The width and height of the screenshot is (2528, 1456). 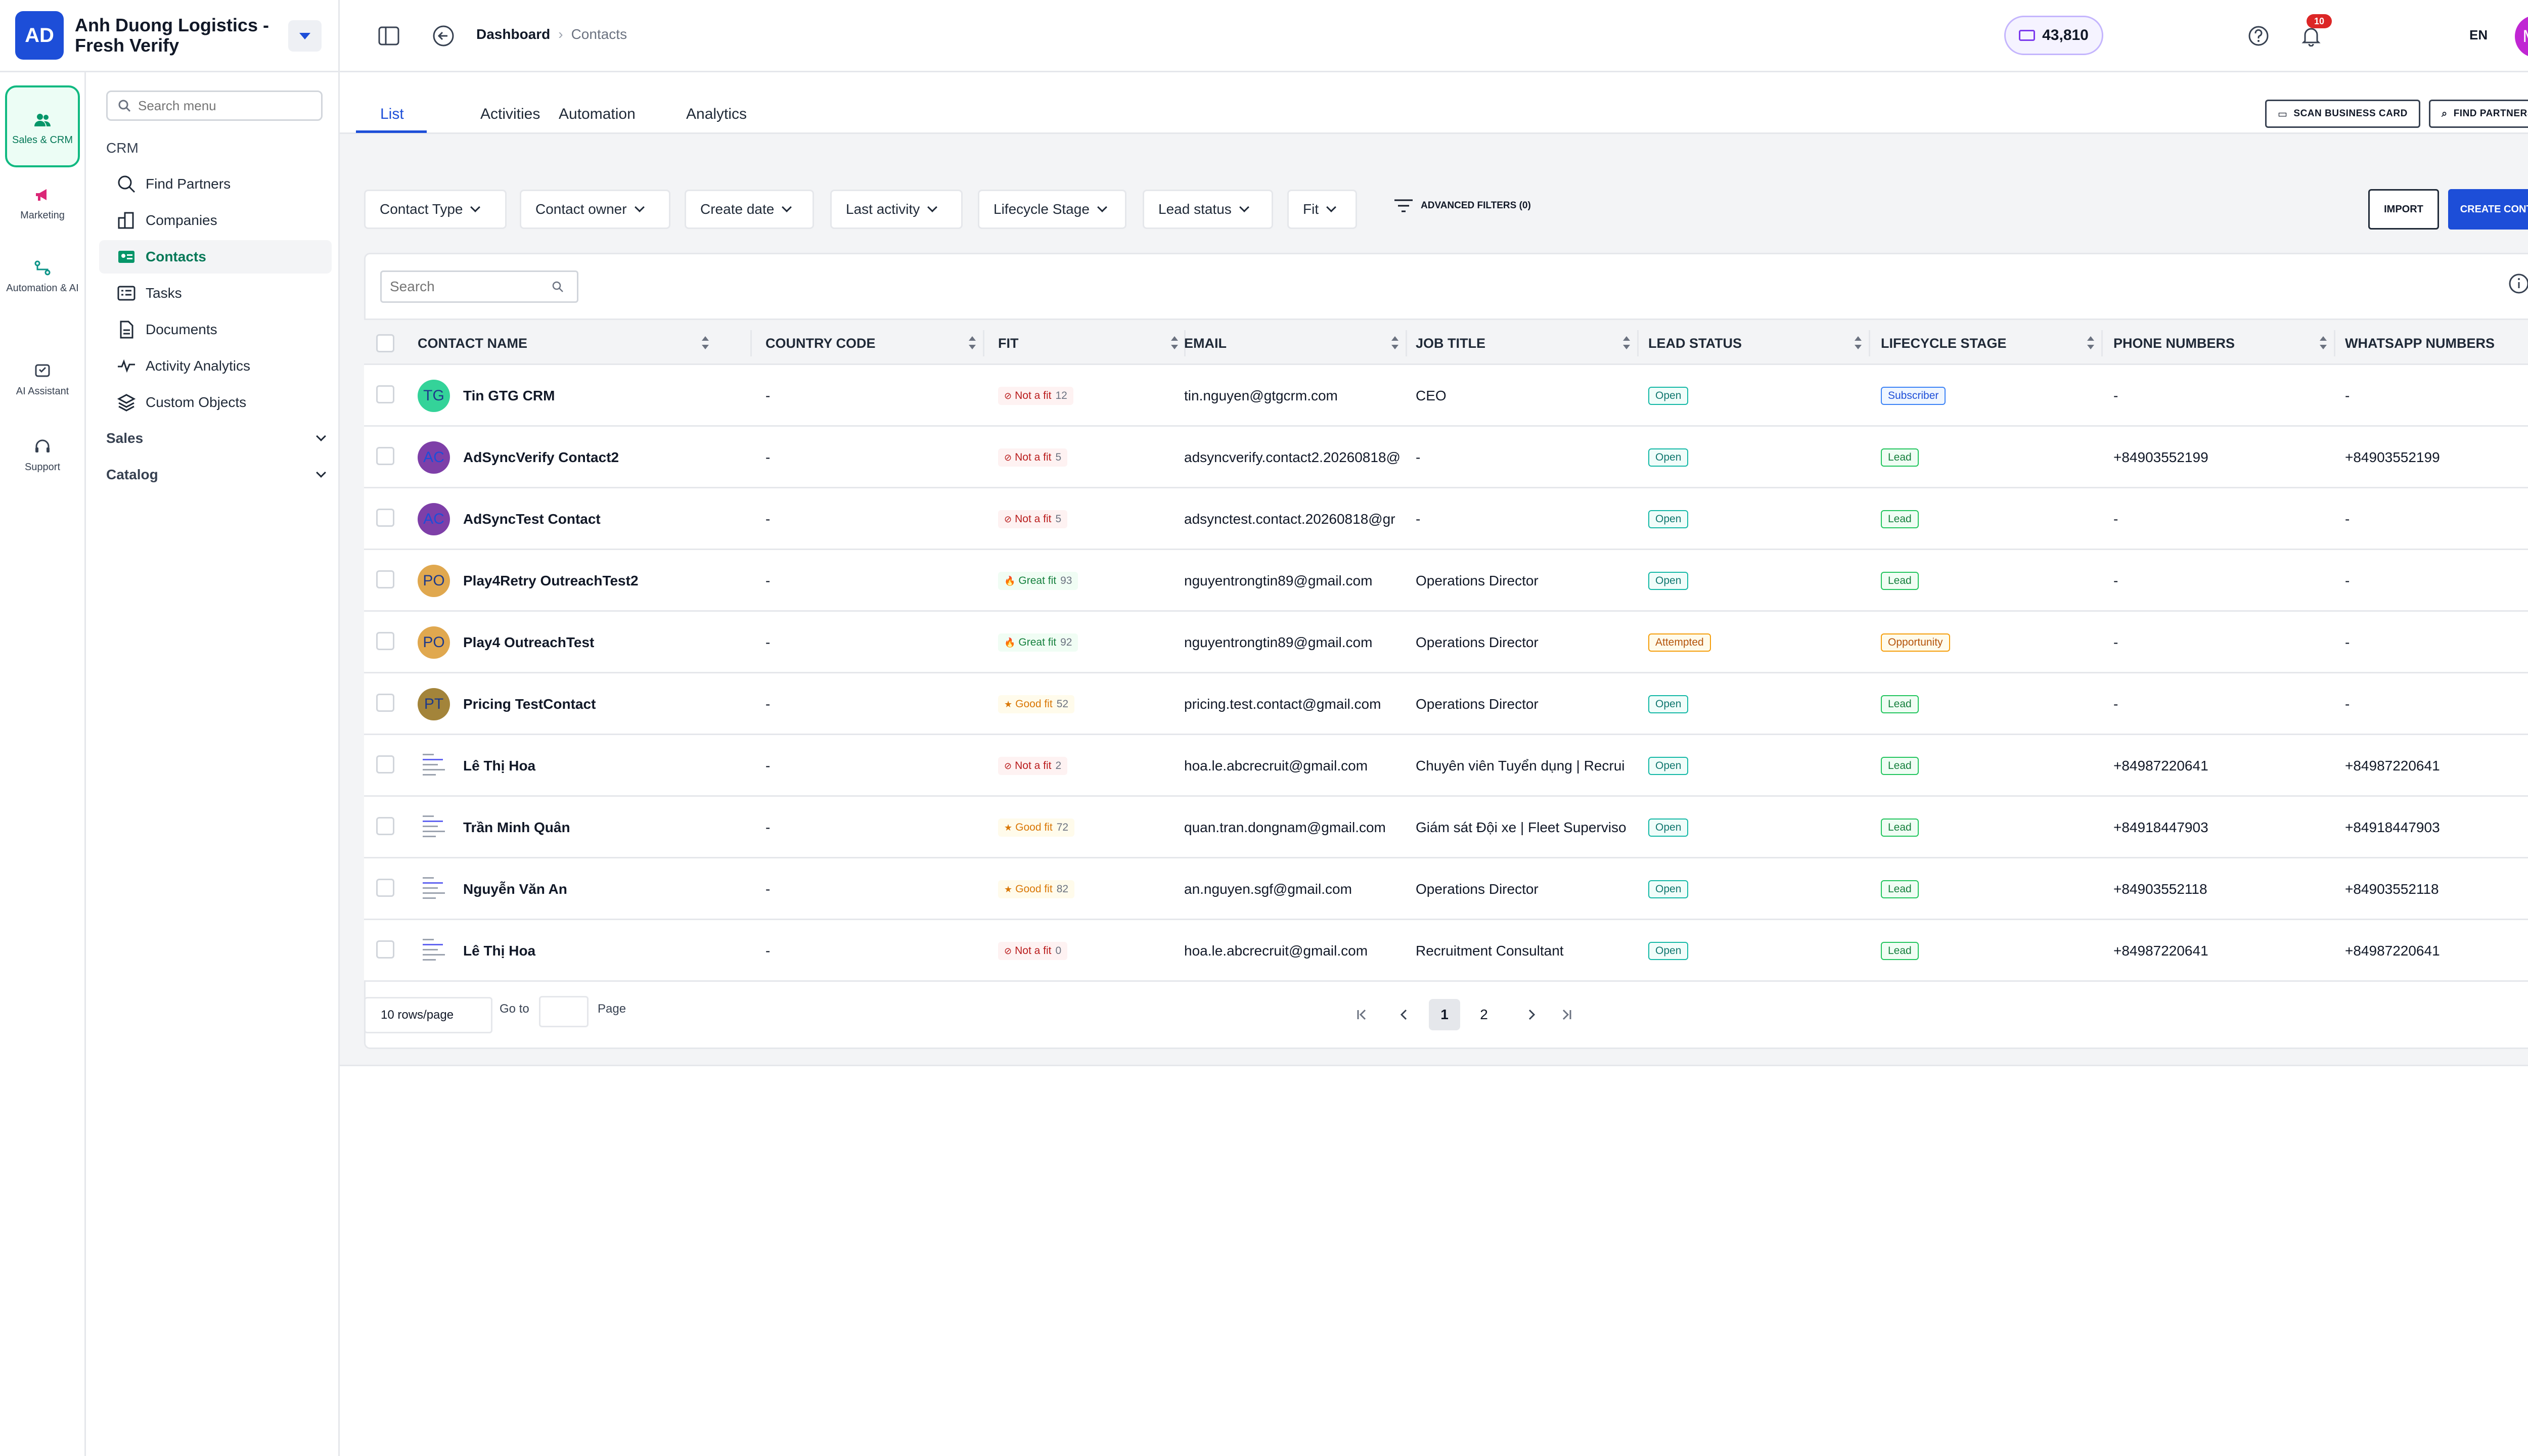 I want to click on table-search, so click(x=479, y=286).